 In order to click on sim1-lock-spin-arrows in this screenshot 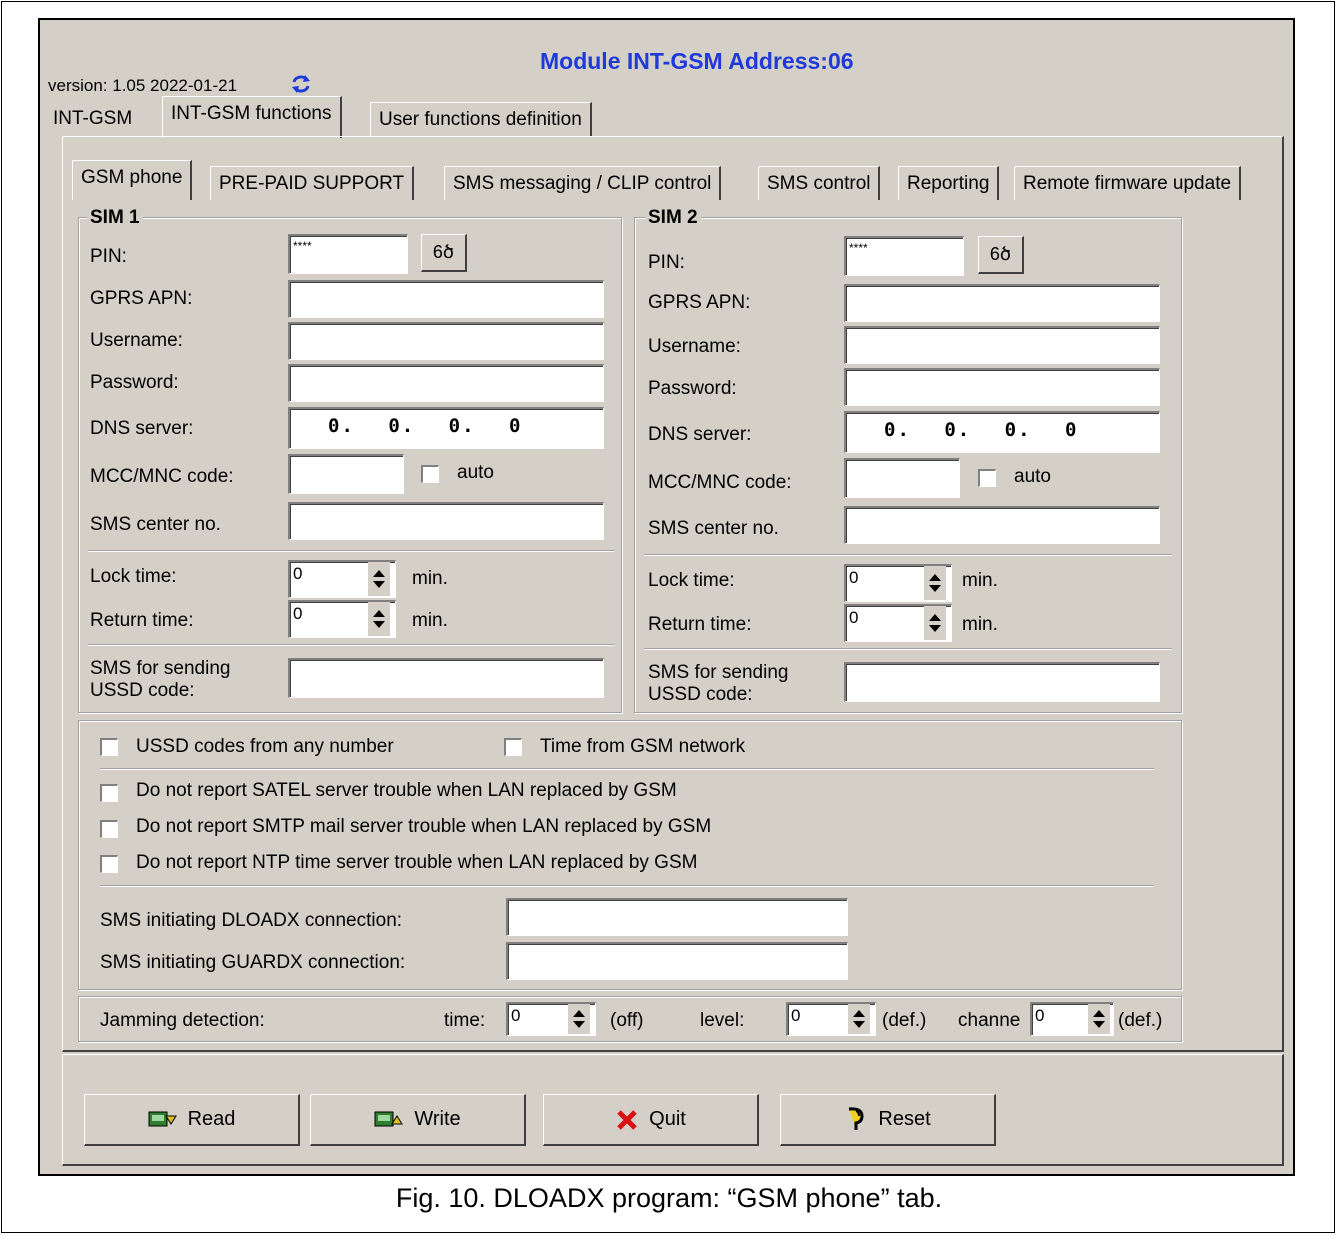, I will do `click(379, 579)`.